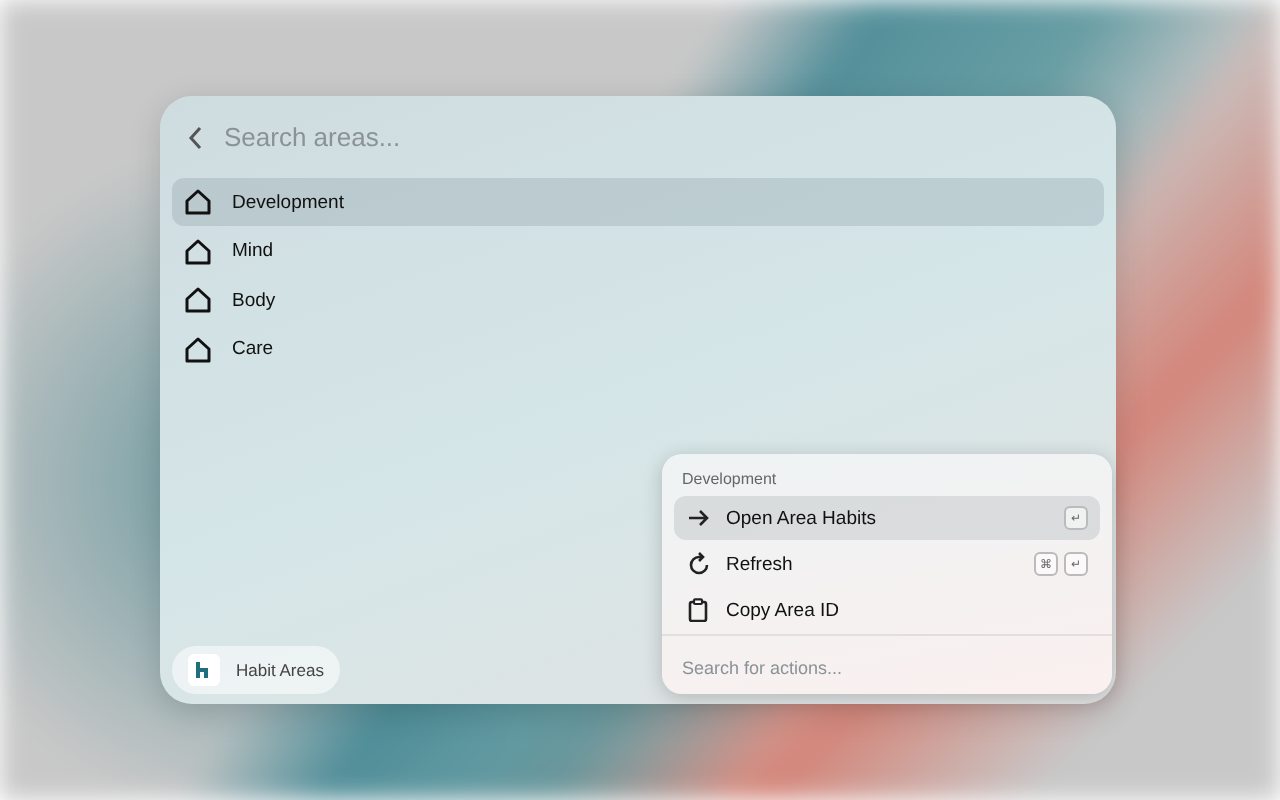 This screenshot has height=800, width=1280. I want to click on app-logo-icon, so click(204, 670).